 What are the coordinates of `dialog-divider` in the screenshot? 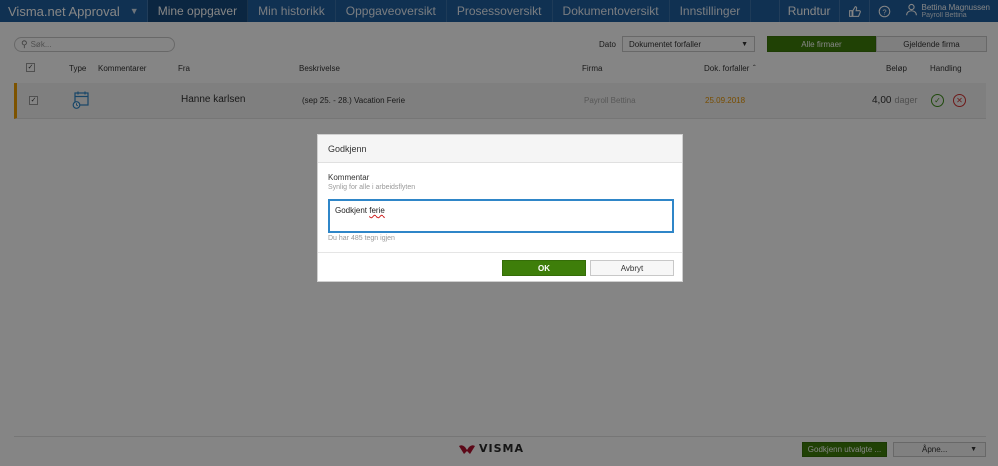 It's located at (500, 252).